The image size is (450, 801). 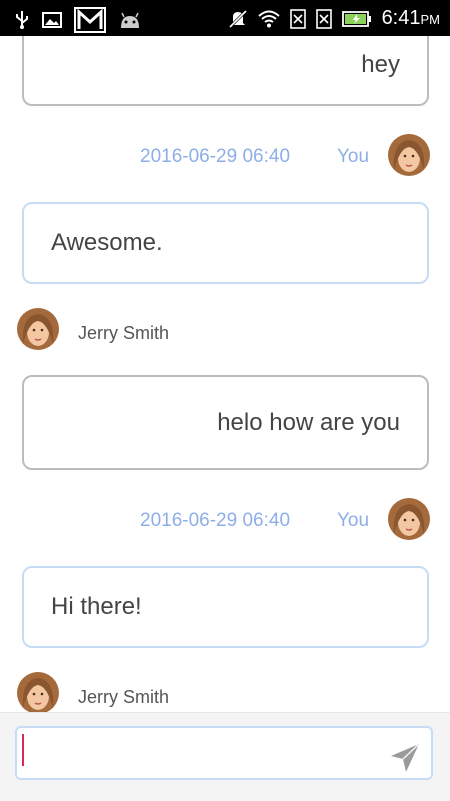 I want to click on send-button, so click(x=405, y=758).